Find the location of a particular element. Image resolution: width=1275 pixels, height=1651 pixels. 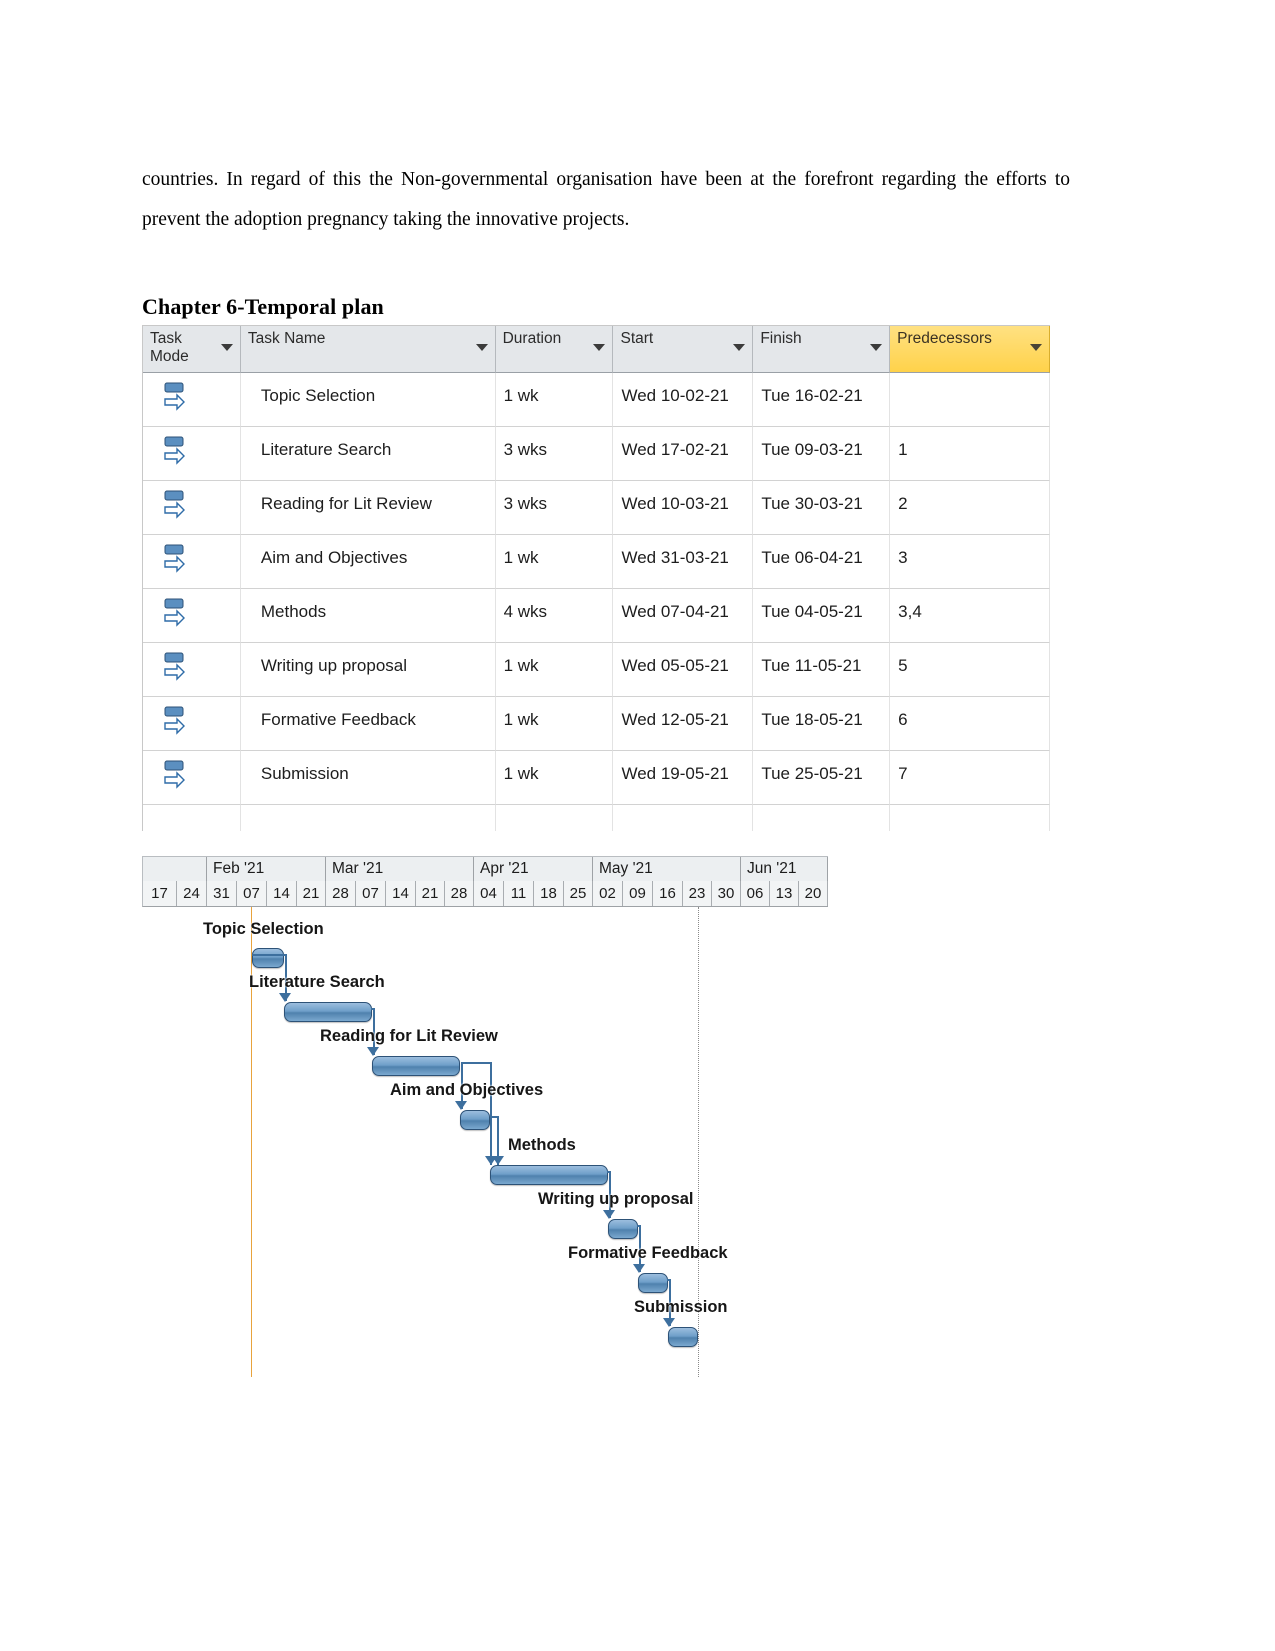

gantt-bar-label: Writing up proposal is located at coordinates (616, 1199).